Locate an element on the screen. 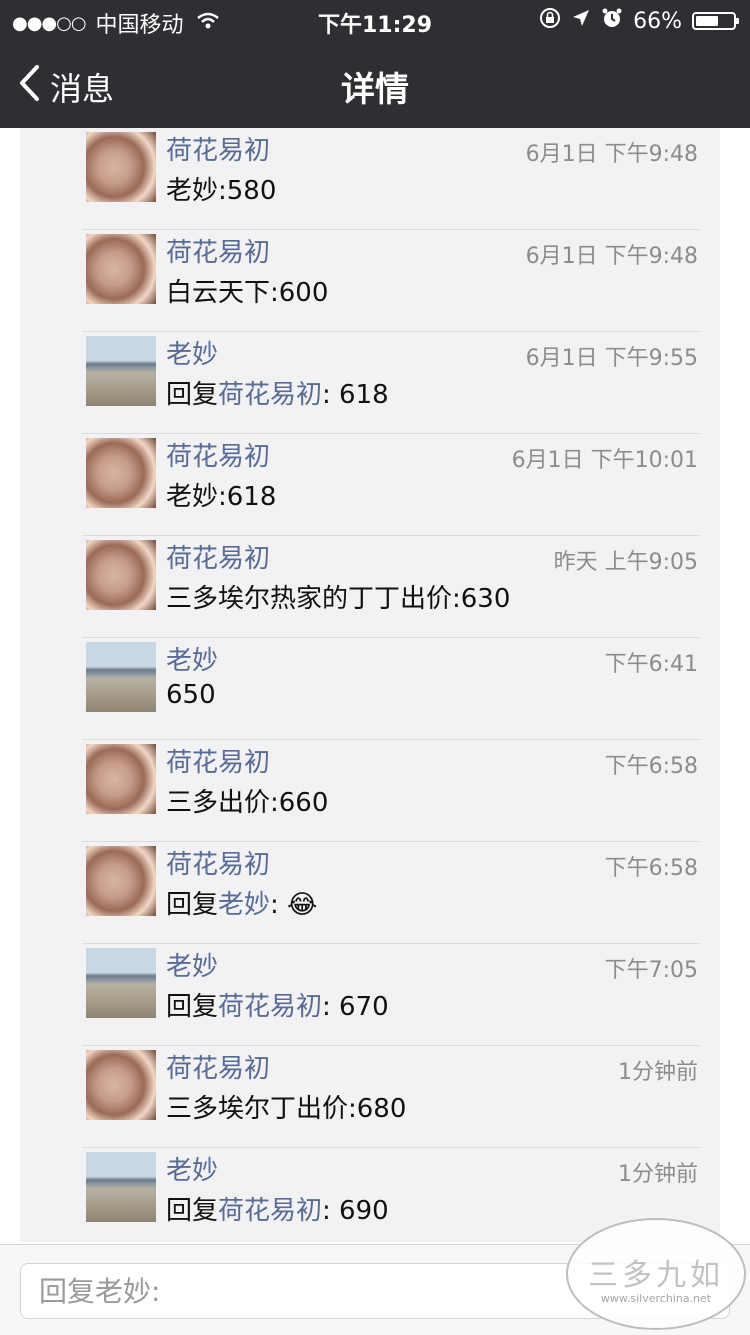 This screenshot has height=1335, width=750. battery-icon is located at coordinates (715, 21).